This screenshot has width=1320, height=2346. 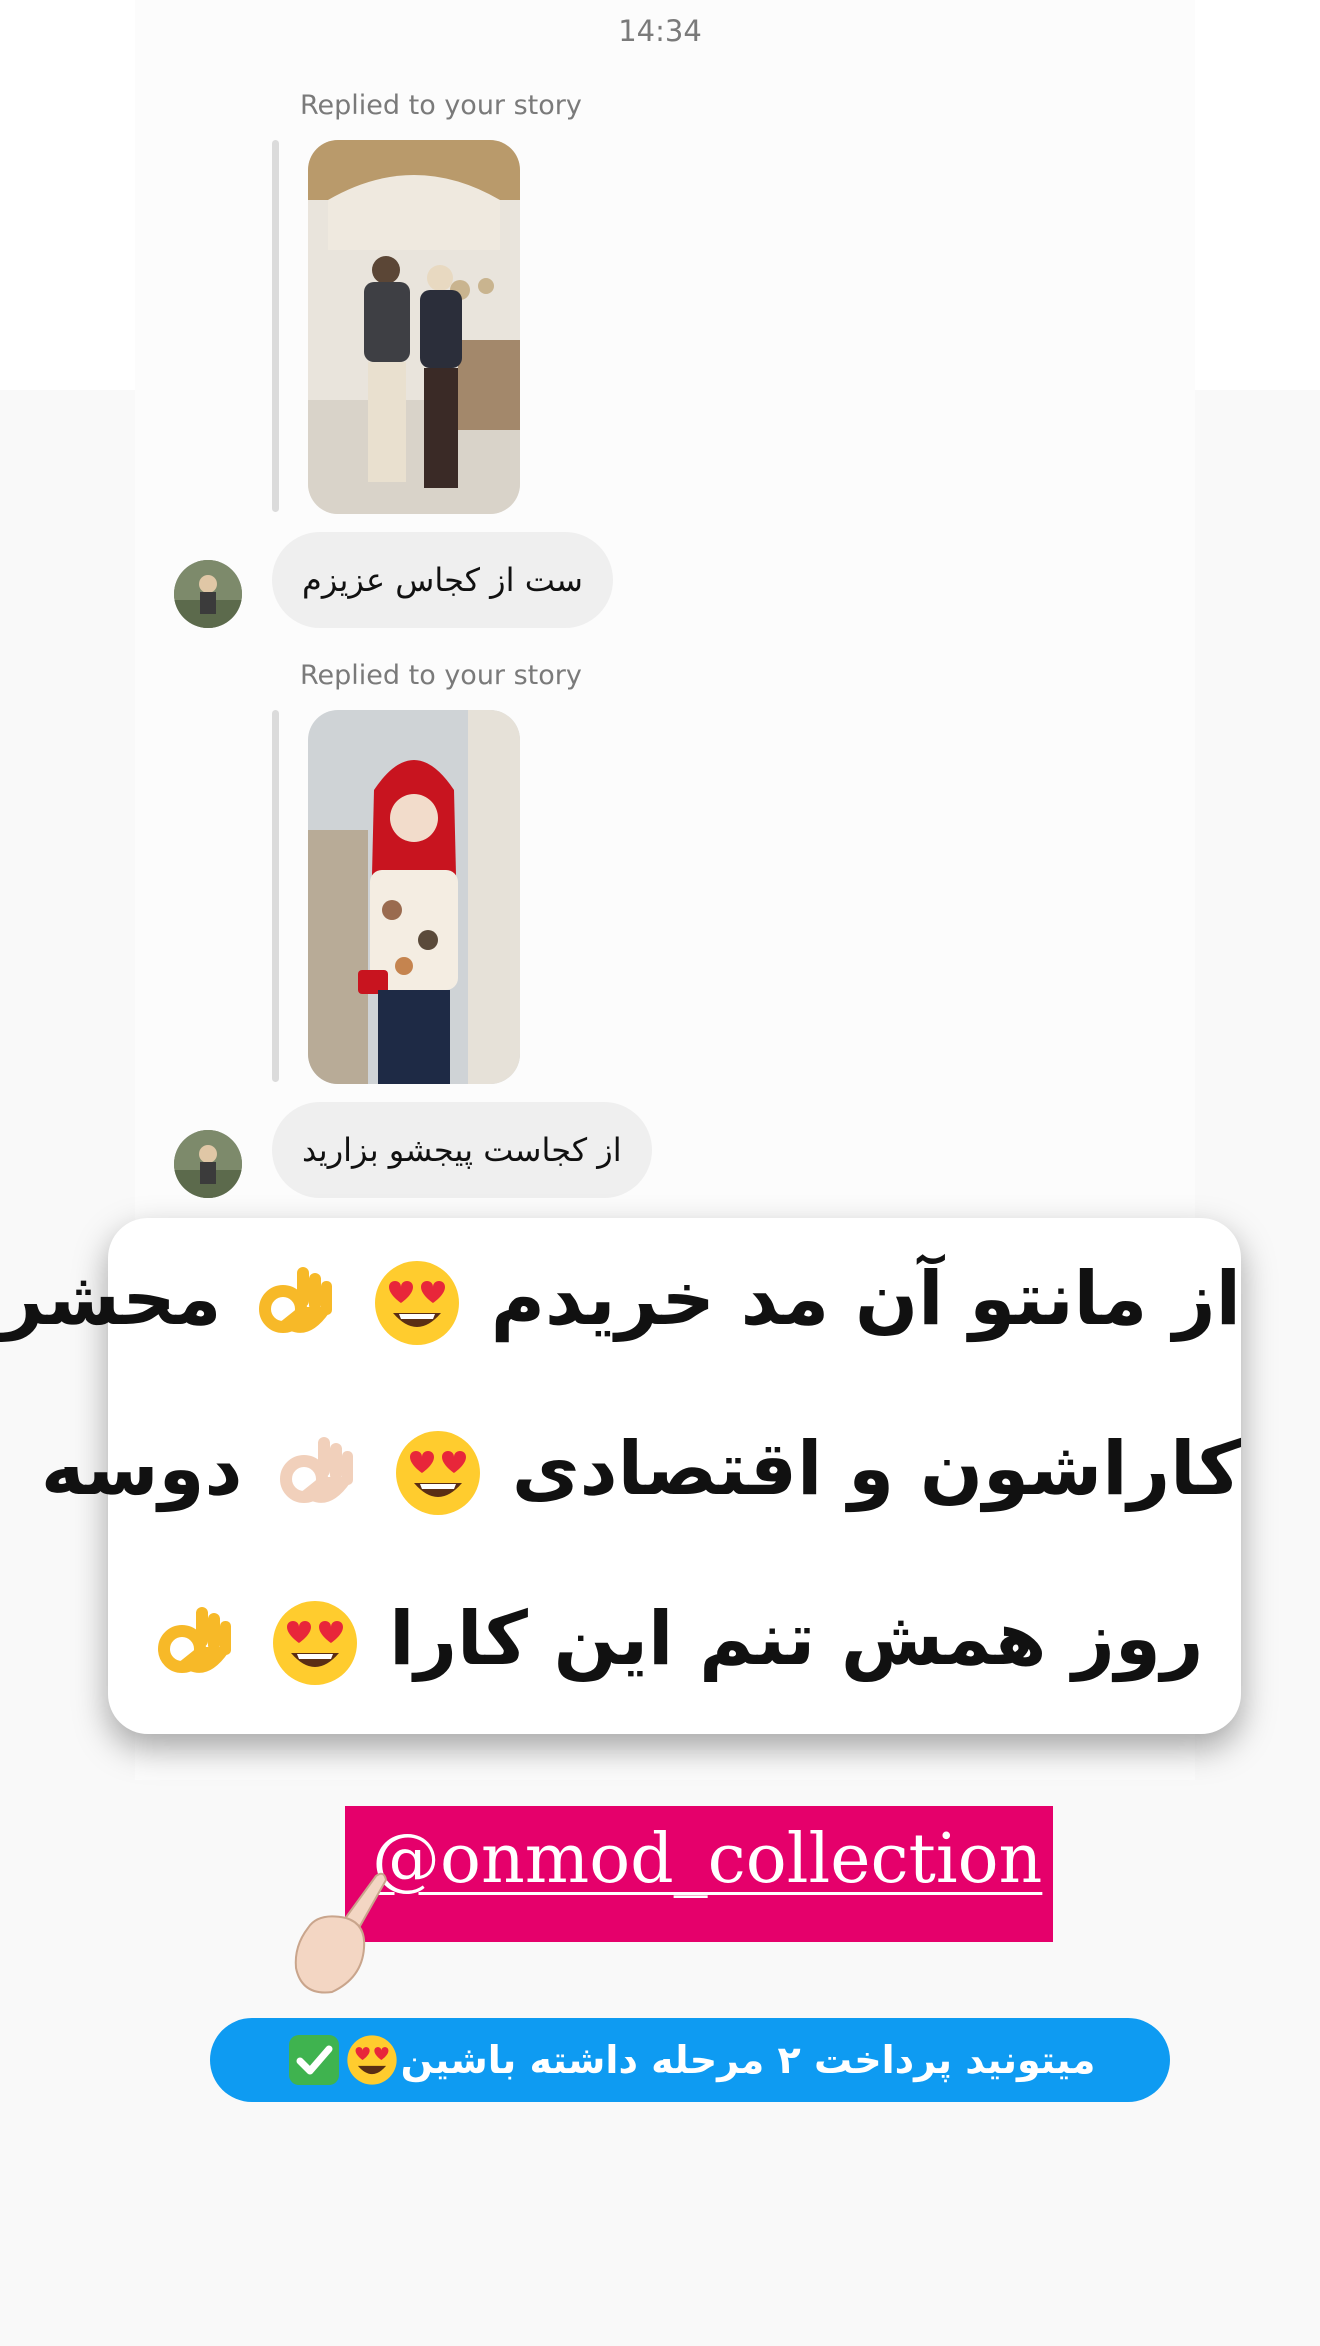 What do you see at coordinates (707, 1859) in the screenshot?
I see `instagram-handle-link: @onmod_collection` at bounding box center [707, 1859].